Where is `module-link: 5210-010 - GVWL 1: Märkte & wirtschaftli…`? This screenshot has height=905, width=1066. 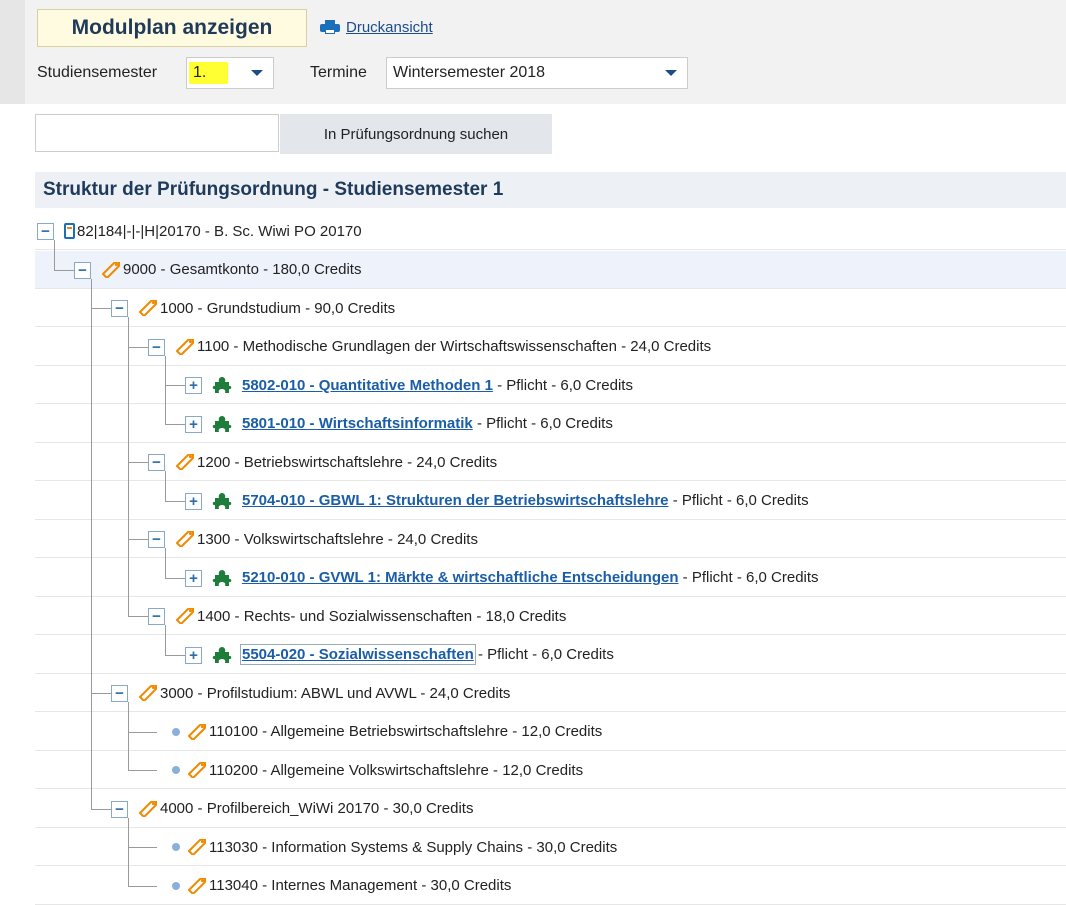
module-link: 5210-010 - GVWL 1: Märkte & wirtschaftli… is located at coordinates (460, 577).